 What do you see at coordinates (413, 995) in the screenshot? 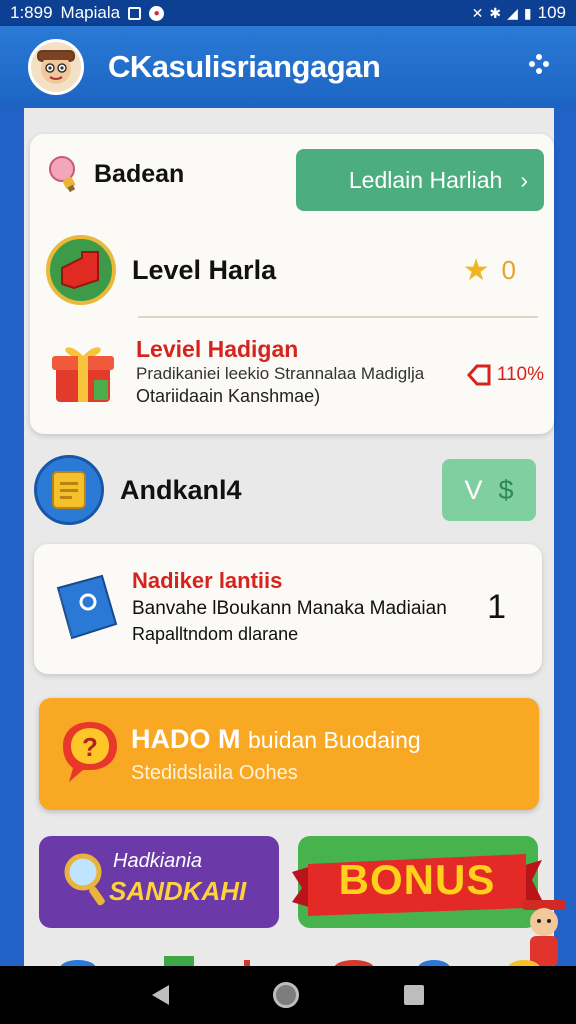
I see `recents-icon` at bounding box center [413, 995].